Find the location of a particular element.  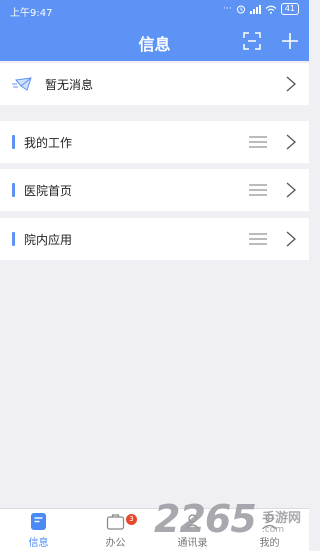

message-tab-icon is located at coordinates (38, 521).